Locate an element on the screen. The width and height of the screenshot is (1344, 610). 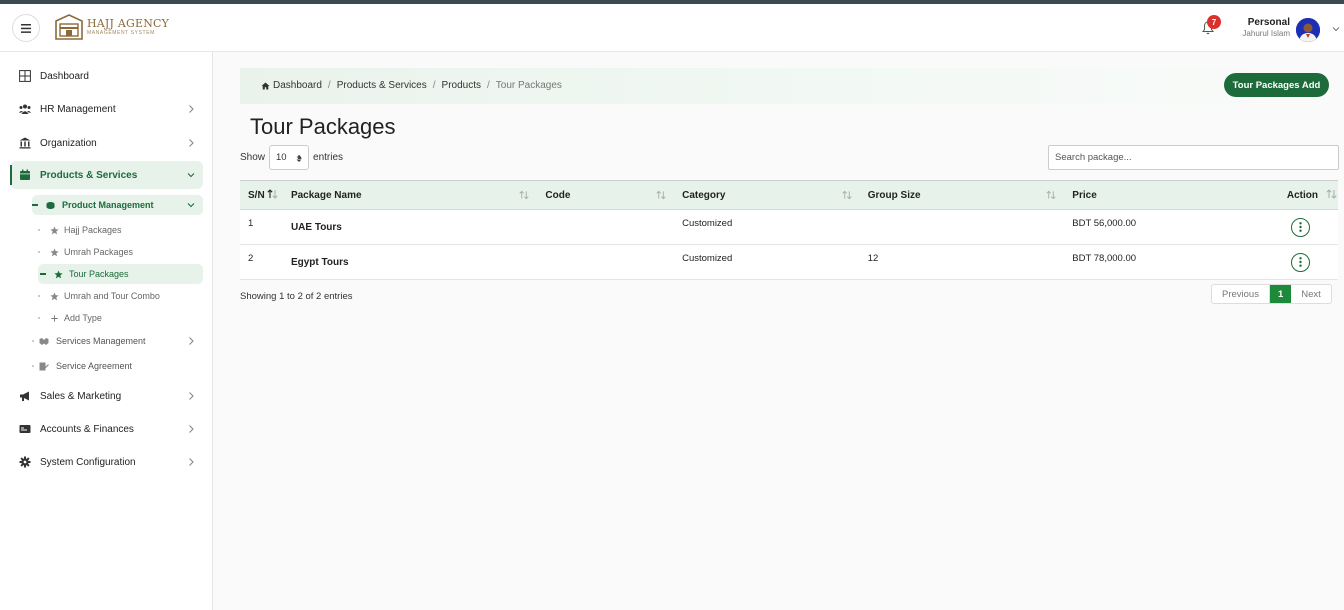
sidebar-item-label: Products & Services is located at coordinates (89, 175).